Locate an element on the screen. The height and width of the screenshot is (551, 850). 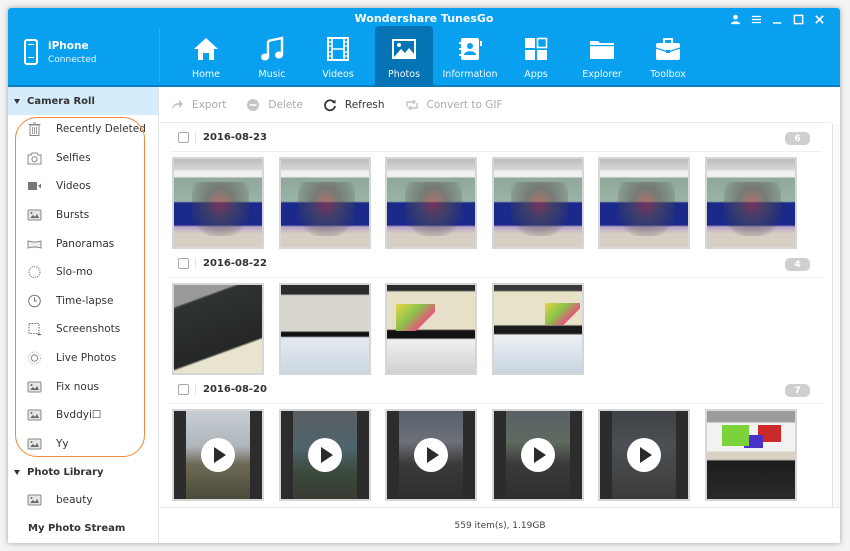
group-count-badge: 6 is located at coordinates (797, 138).